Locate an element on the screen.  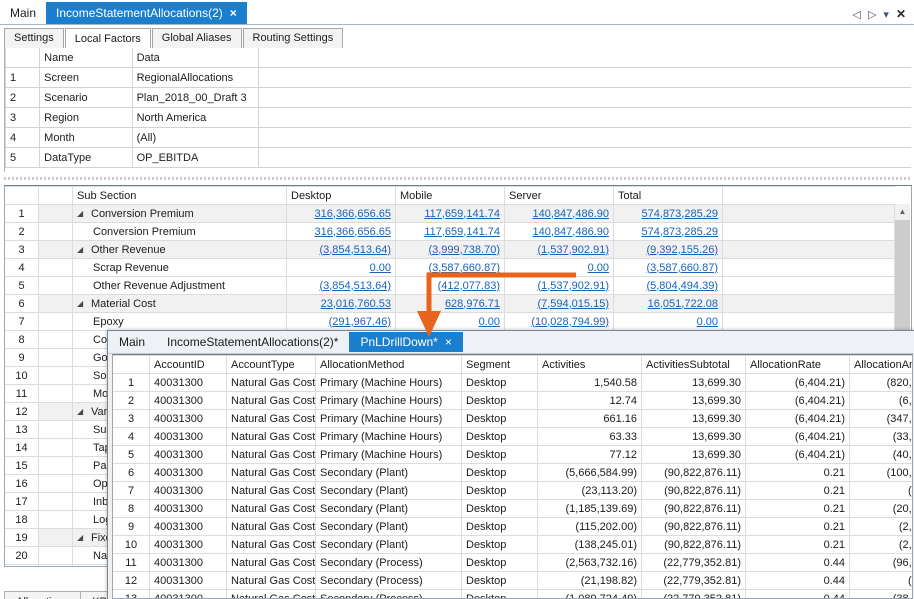
factor-value-cell: North America is located at coordinates (195, 117).